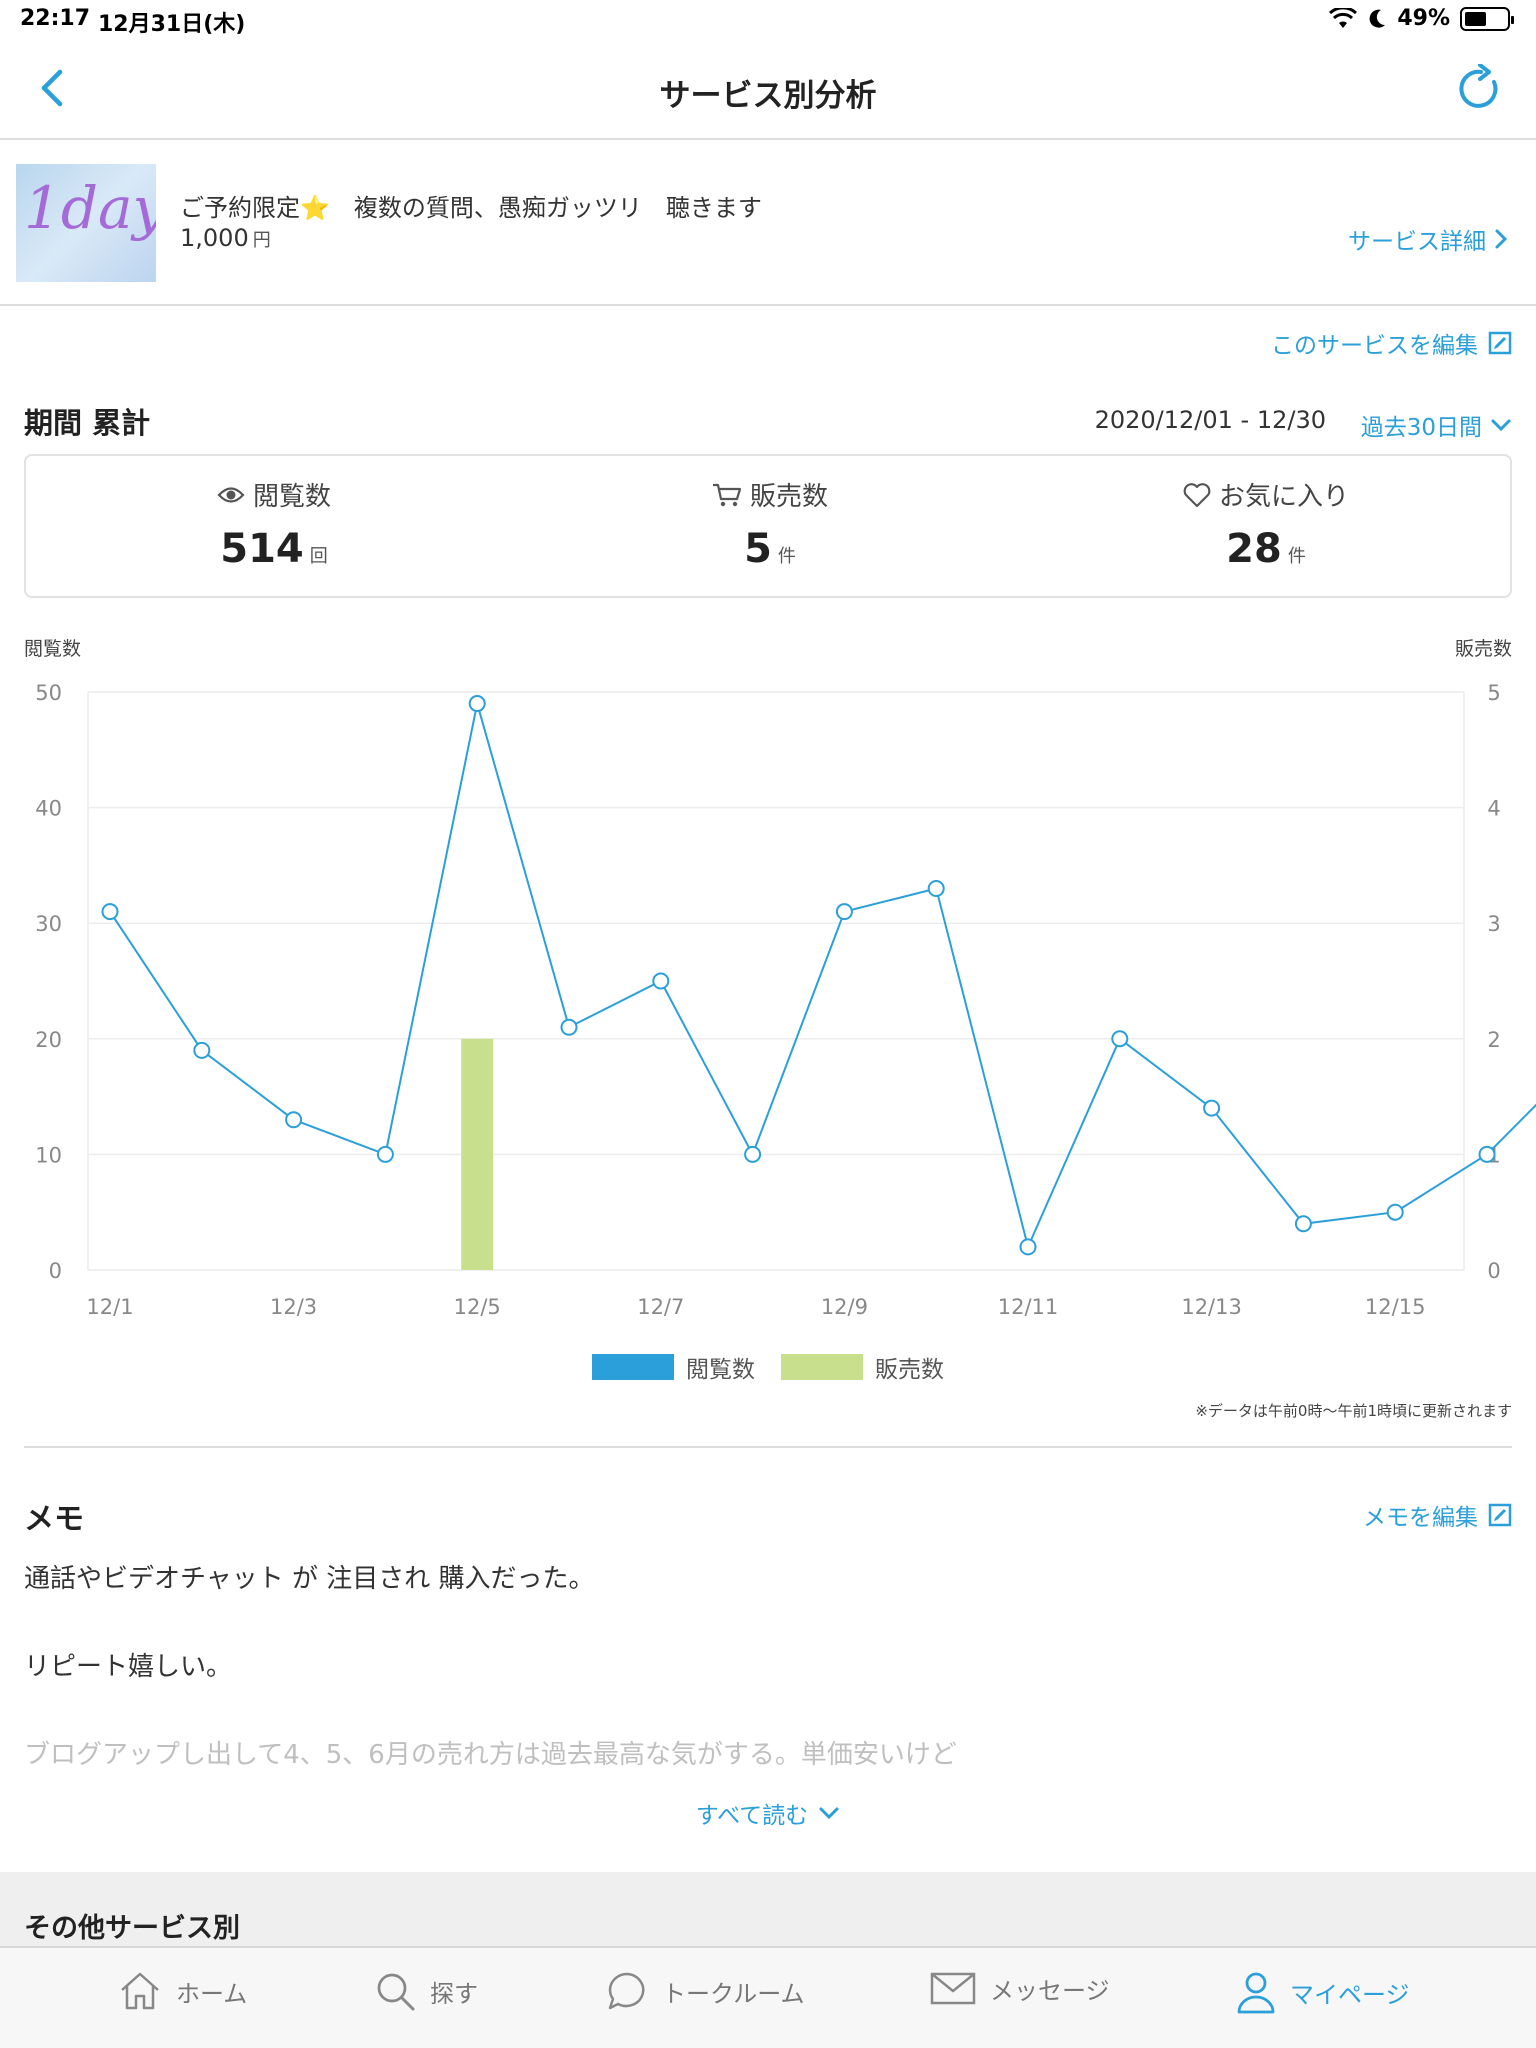 This screenshot has height=2048, width=1536. What do you see at coordinates (768, 1912) in the screenshot?
I see `other-services-section: その他サービス別` at bounding box center [768, 1912].